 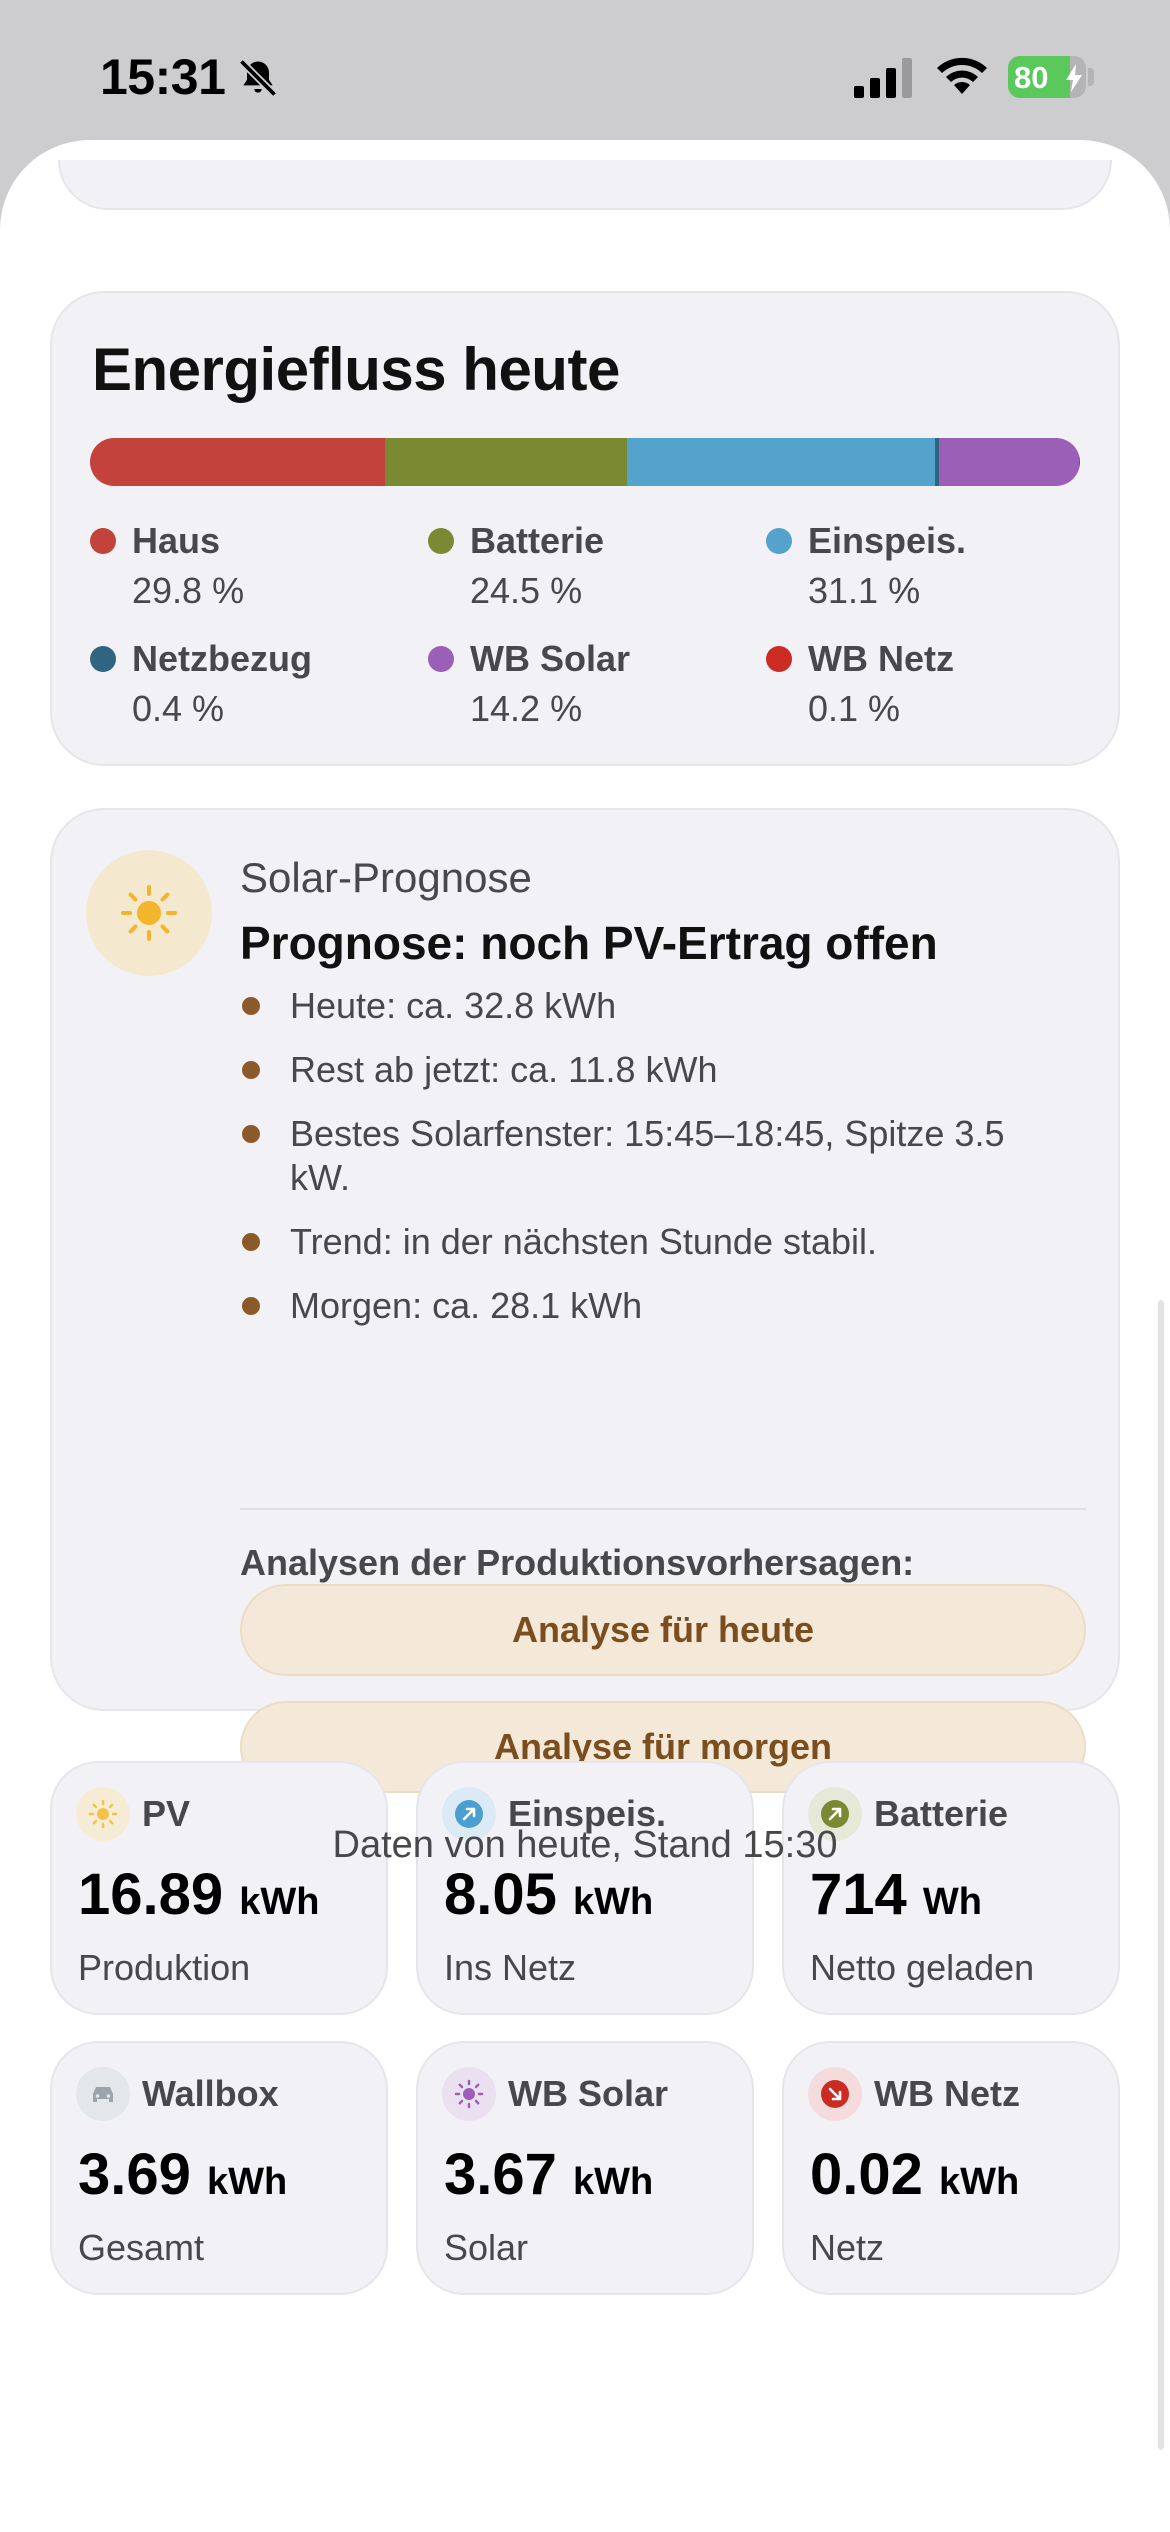 What do you see at coordinates (1161, 1875) in the screenshot?
I see `scrollbar` at bounding box center [1161, 1875].